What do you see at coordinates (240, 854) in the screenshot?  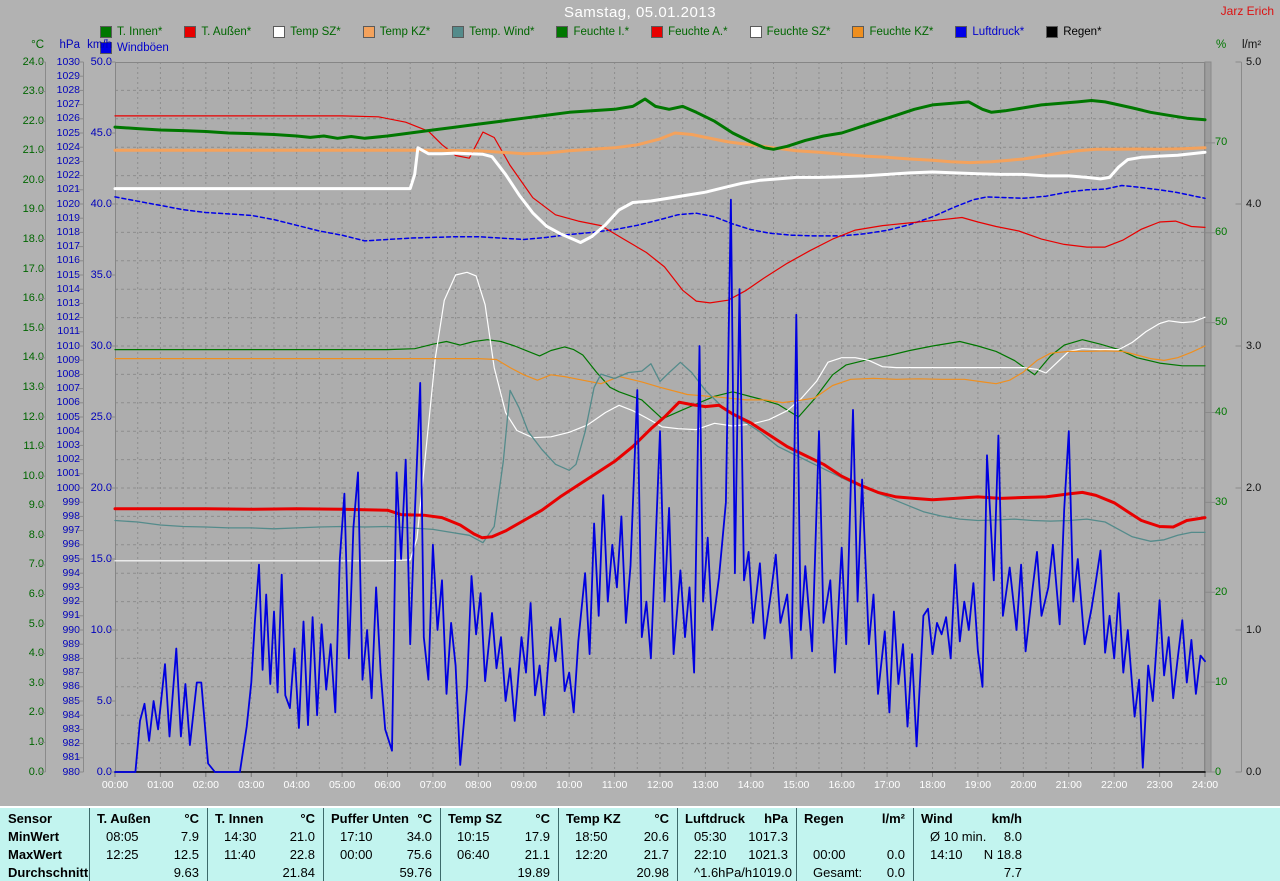 I see `cell-time: 11:40` at bounding box center [240, 854].